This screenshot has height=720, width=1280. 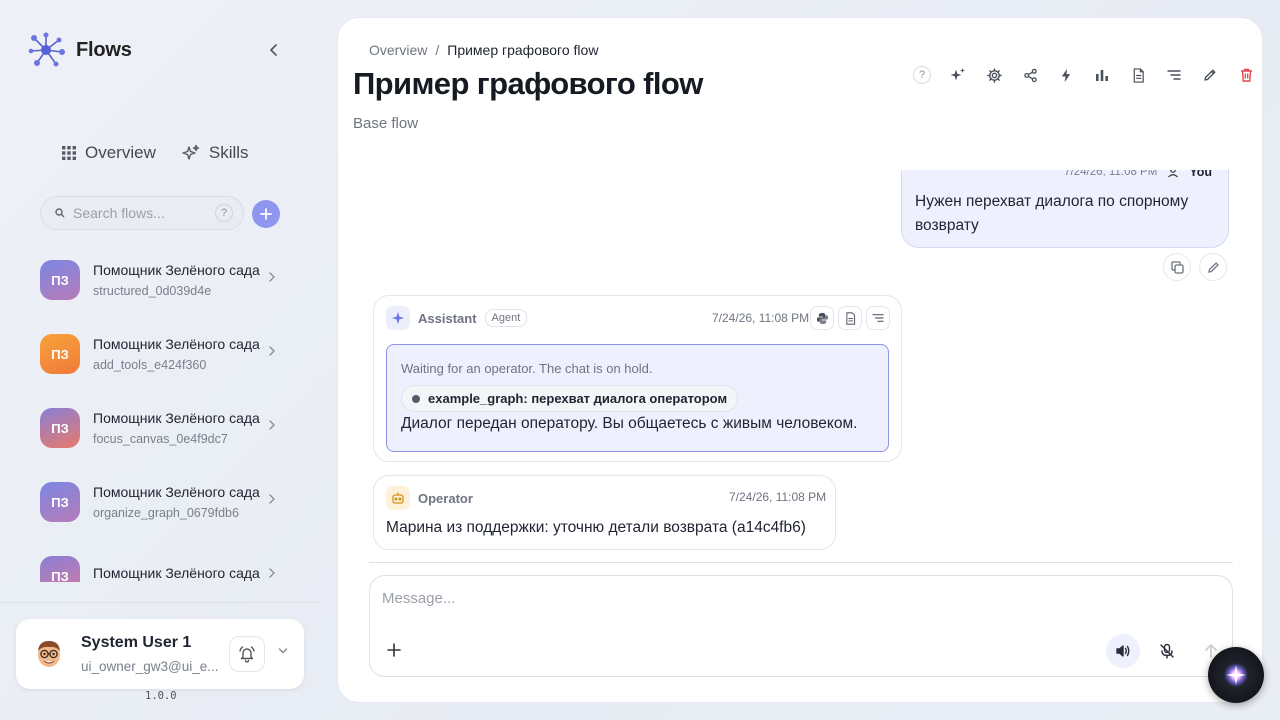 What do you see at coordinates (165, 564) in the screenshot?
I see `flow-item: ПЗ Помощник Зелёного сада` at bounding box center [165, 564].